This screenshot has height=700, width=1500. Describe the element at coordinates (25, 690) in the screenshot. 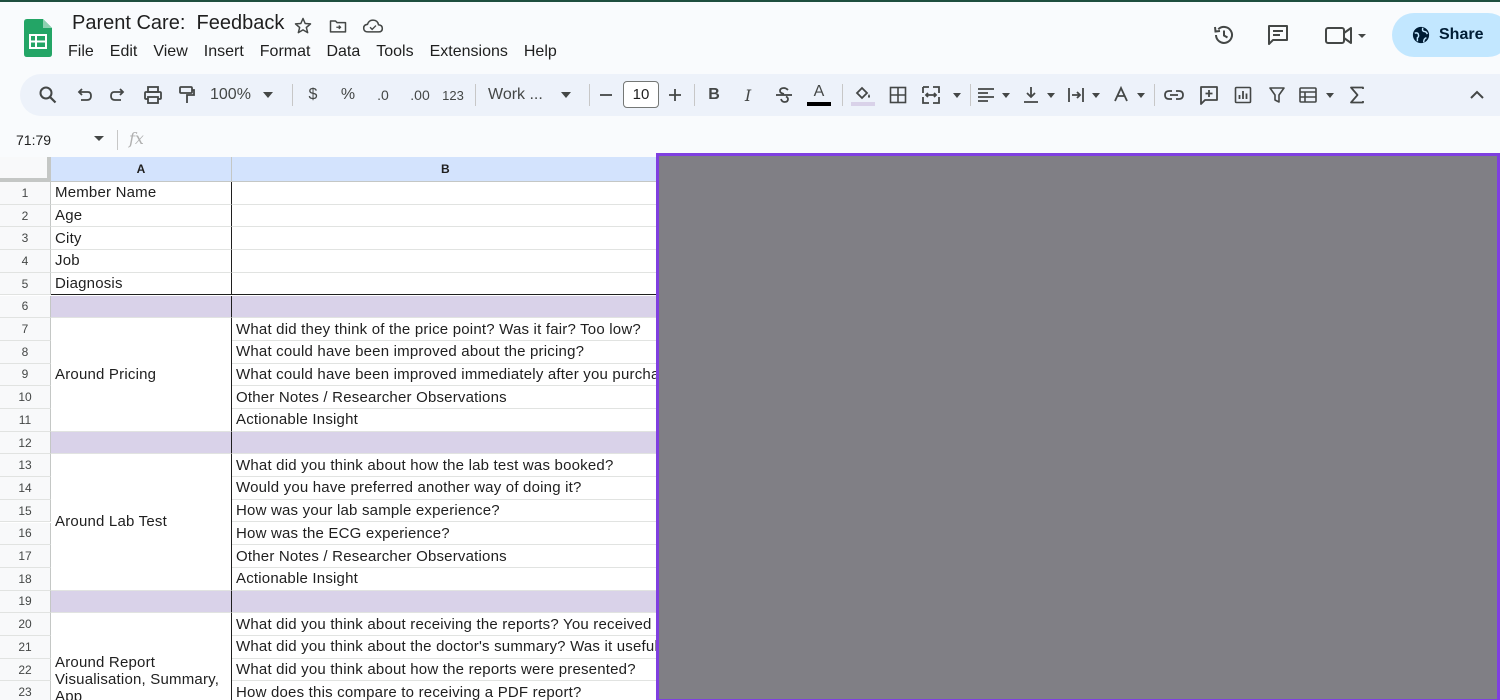

I see `row-number: 23` at that location.